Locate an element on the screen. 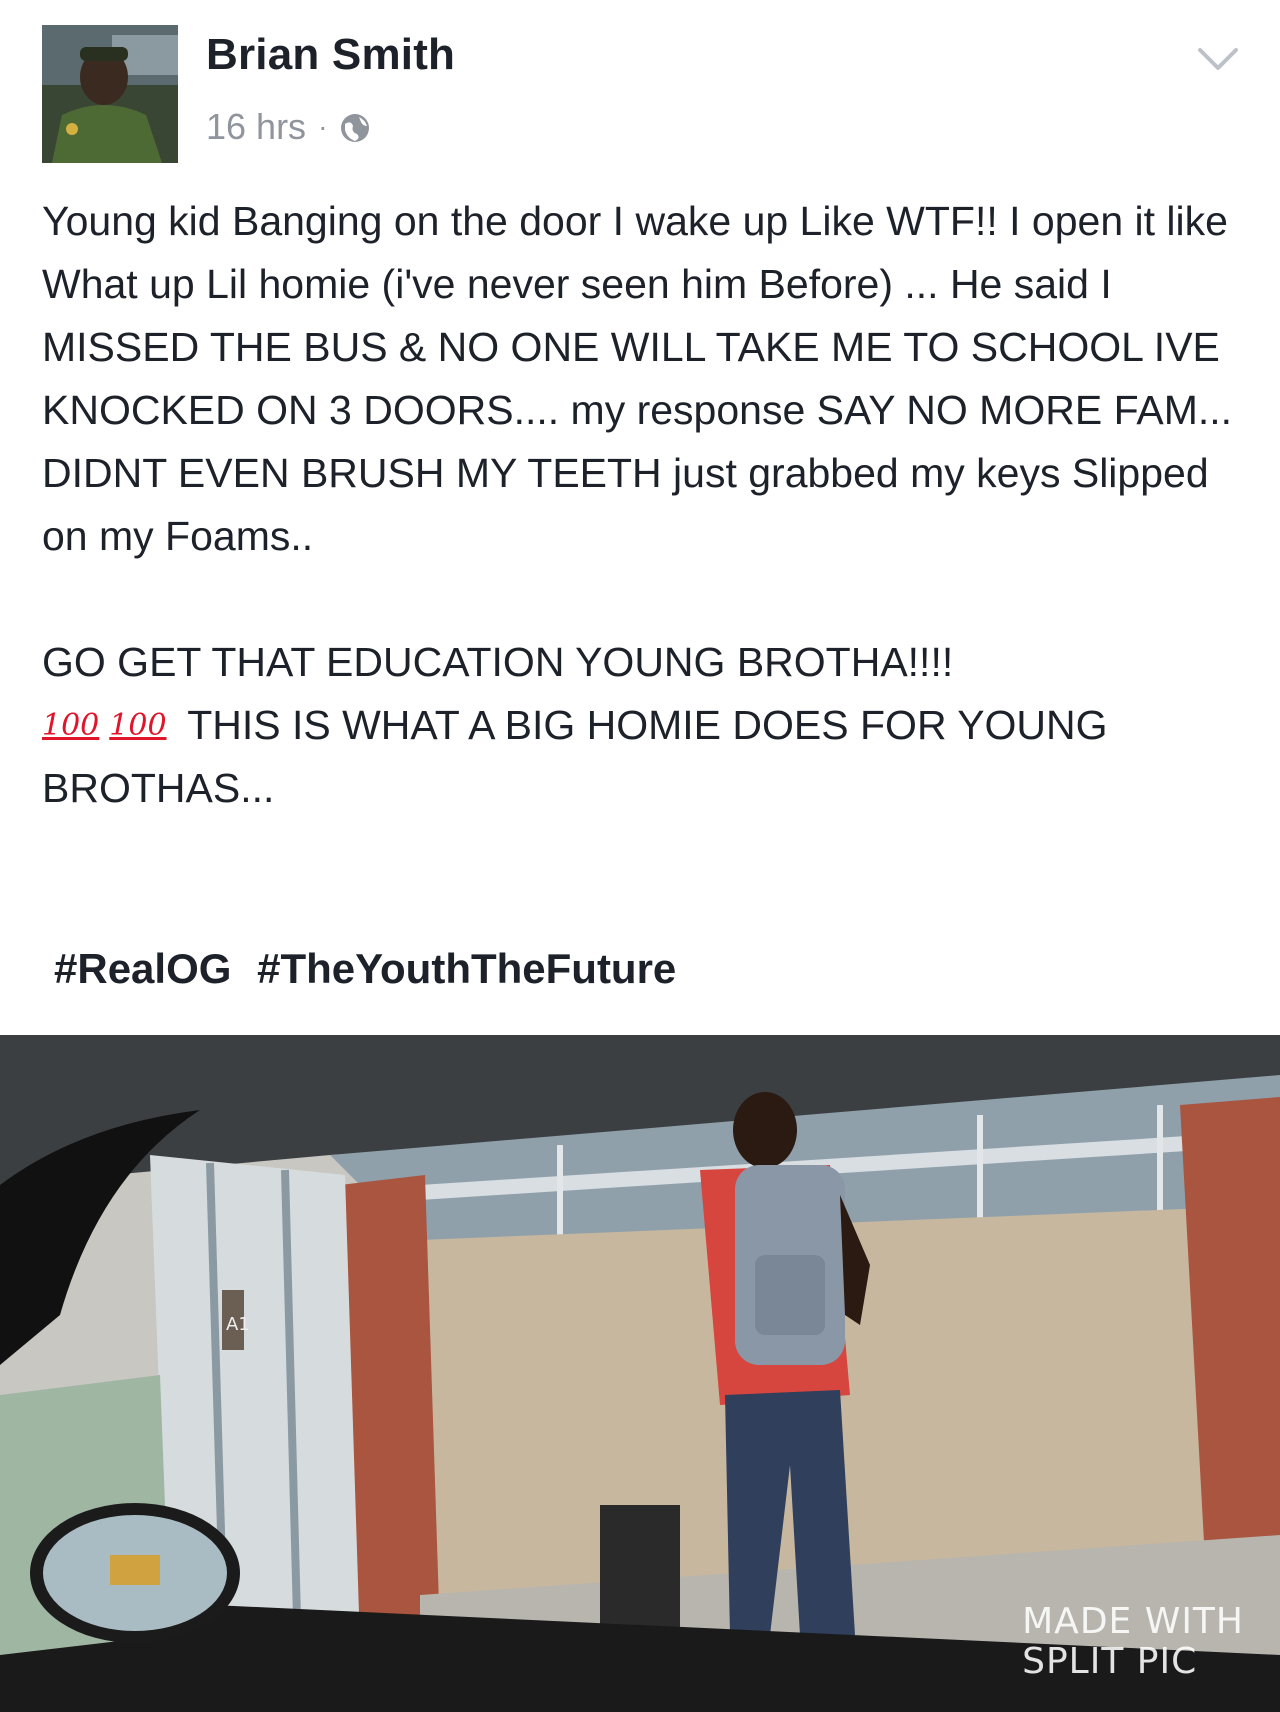 This screenshot has width=1280, height=1712. hashtag-link: #RealOG is located at coordinates (142, 968).